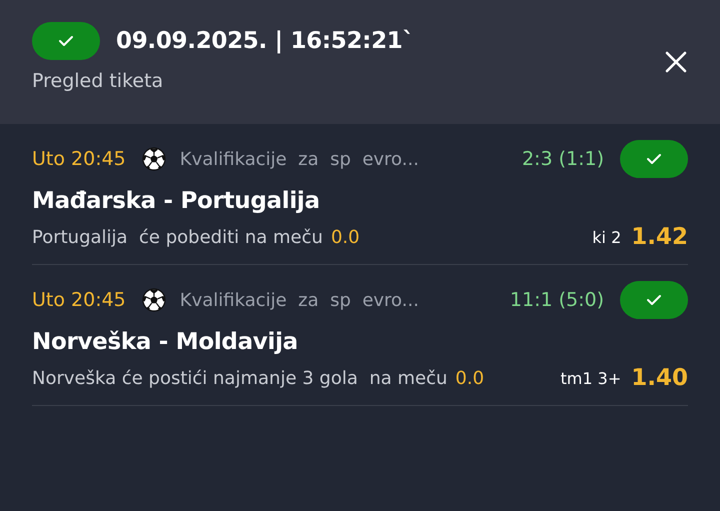  Describe the element at coordinates (176, 201) in the screenshot. I see `match-teams: Mađarska - Portugalija` at that location.